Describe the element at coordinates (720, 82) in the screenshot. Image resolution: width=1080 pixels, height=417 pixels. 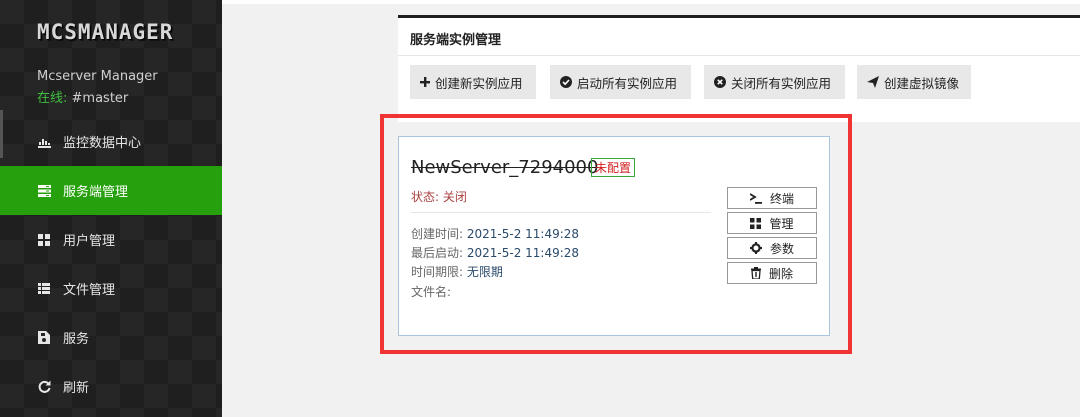
I see `x-circle-icon` at that location.